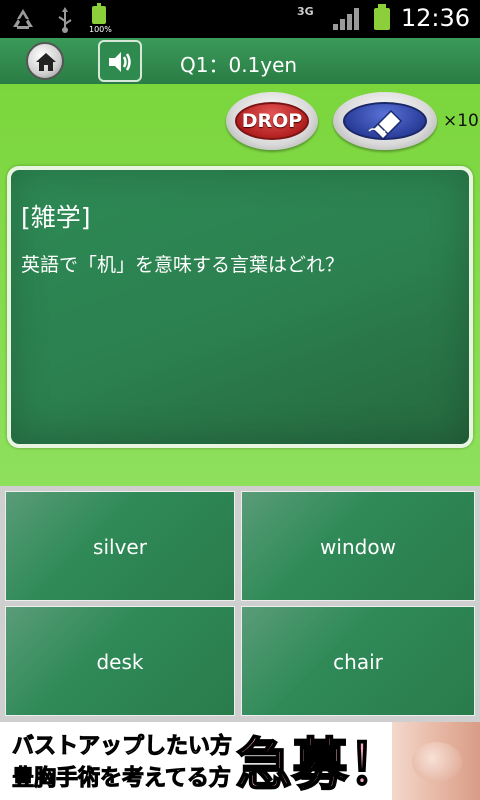 The image size is (480, 800). I want to click on sound-button, so click(120, 61).